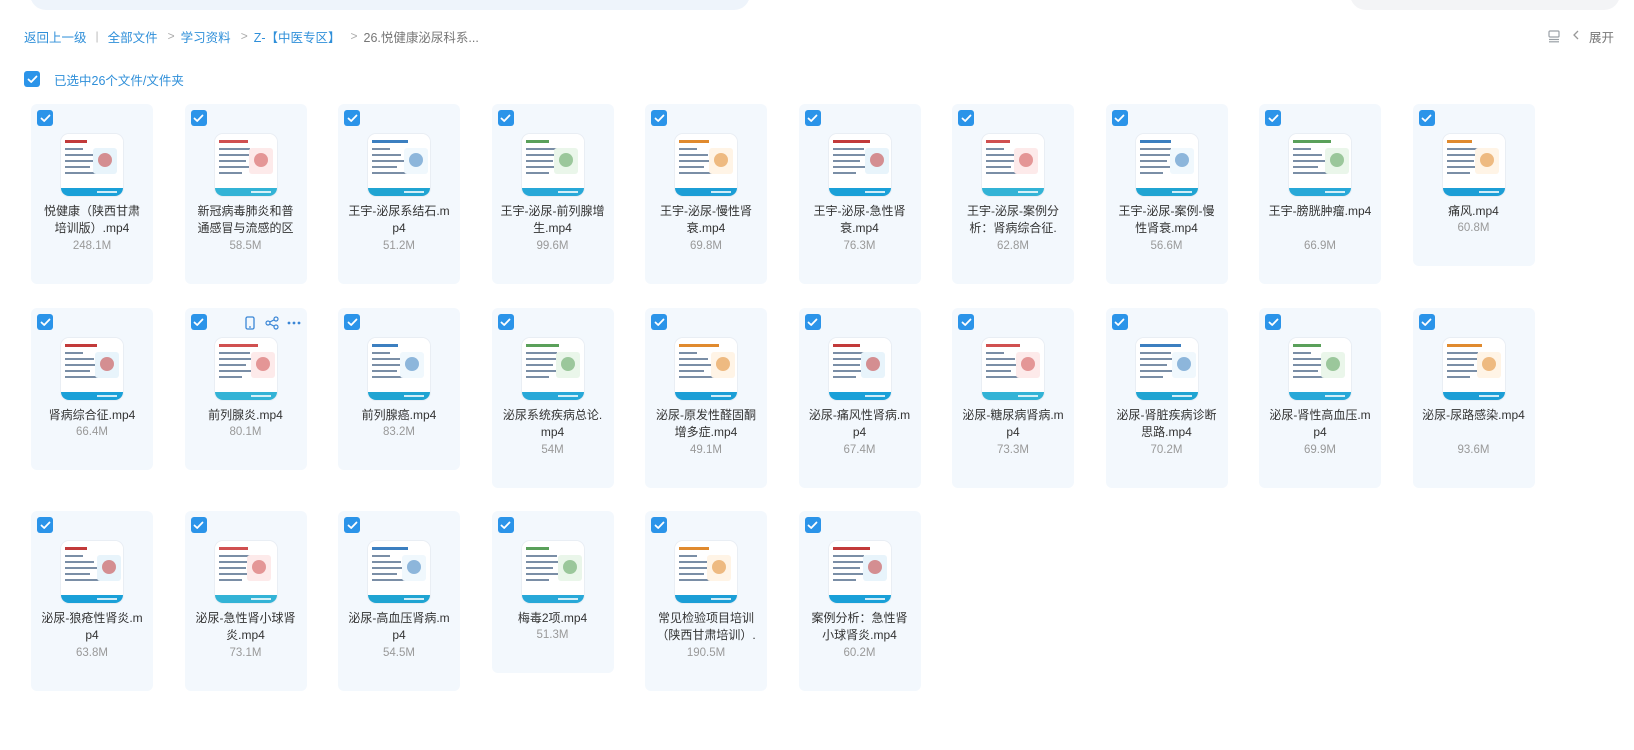 This screenshot has width=1634, height=750. I want to click on file-card: 常见检验项目培训（陕西甘肃培训）. 190.5M, so click(706, 601).